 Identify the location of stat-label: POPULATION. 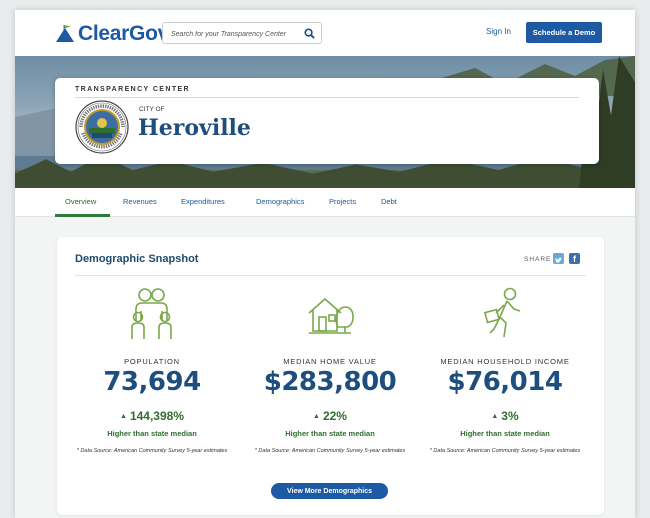
(152, 361).